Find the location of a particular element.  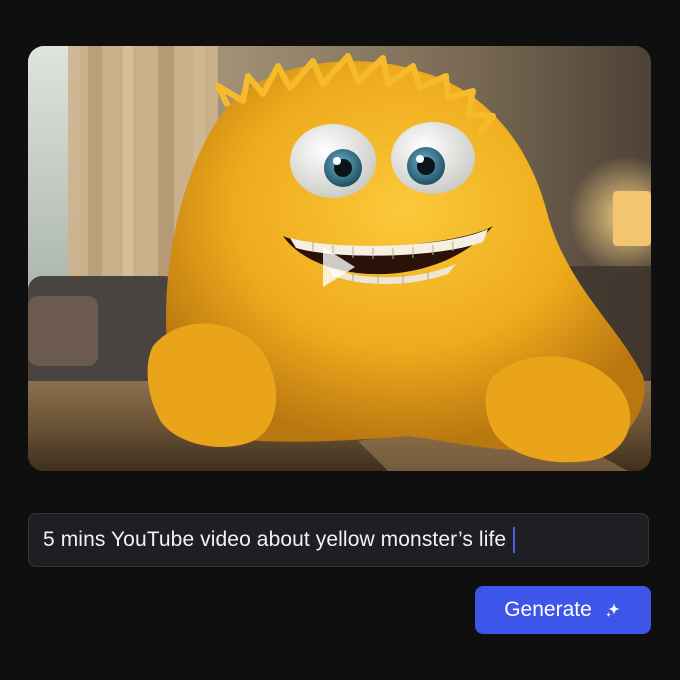

generate-button: Generate is located at coordinates (563, 610).